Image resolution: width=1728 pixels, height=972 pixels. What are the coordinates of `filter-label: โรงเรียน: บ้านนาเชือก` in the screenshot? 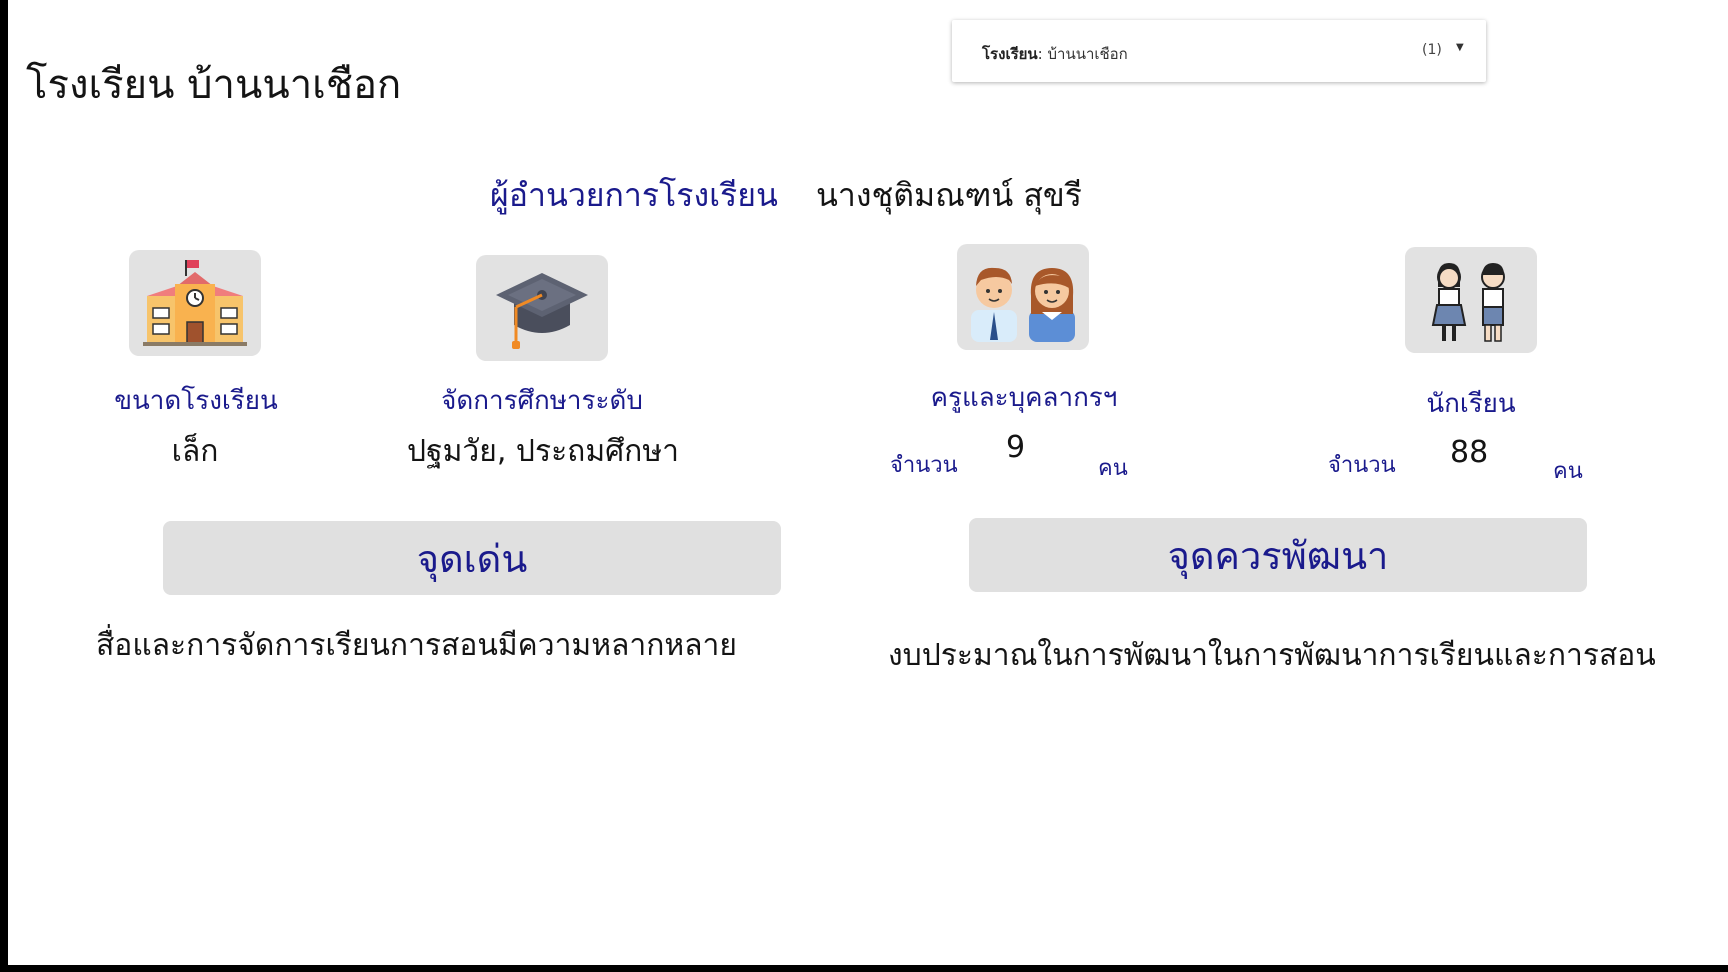 It's located at (1055, 54).